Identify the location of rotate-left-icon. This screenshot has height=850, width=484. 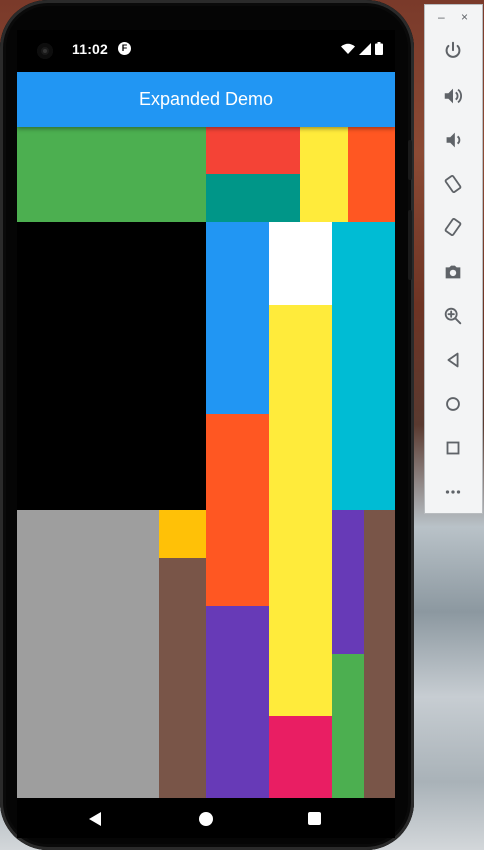
(453, 184).